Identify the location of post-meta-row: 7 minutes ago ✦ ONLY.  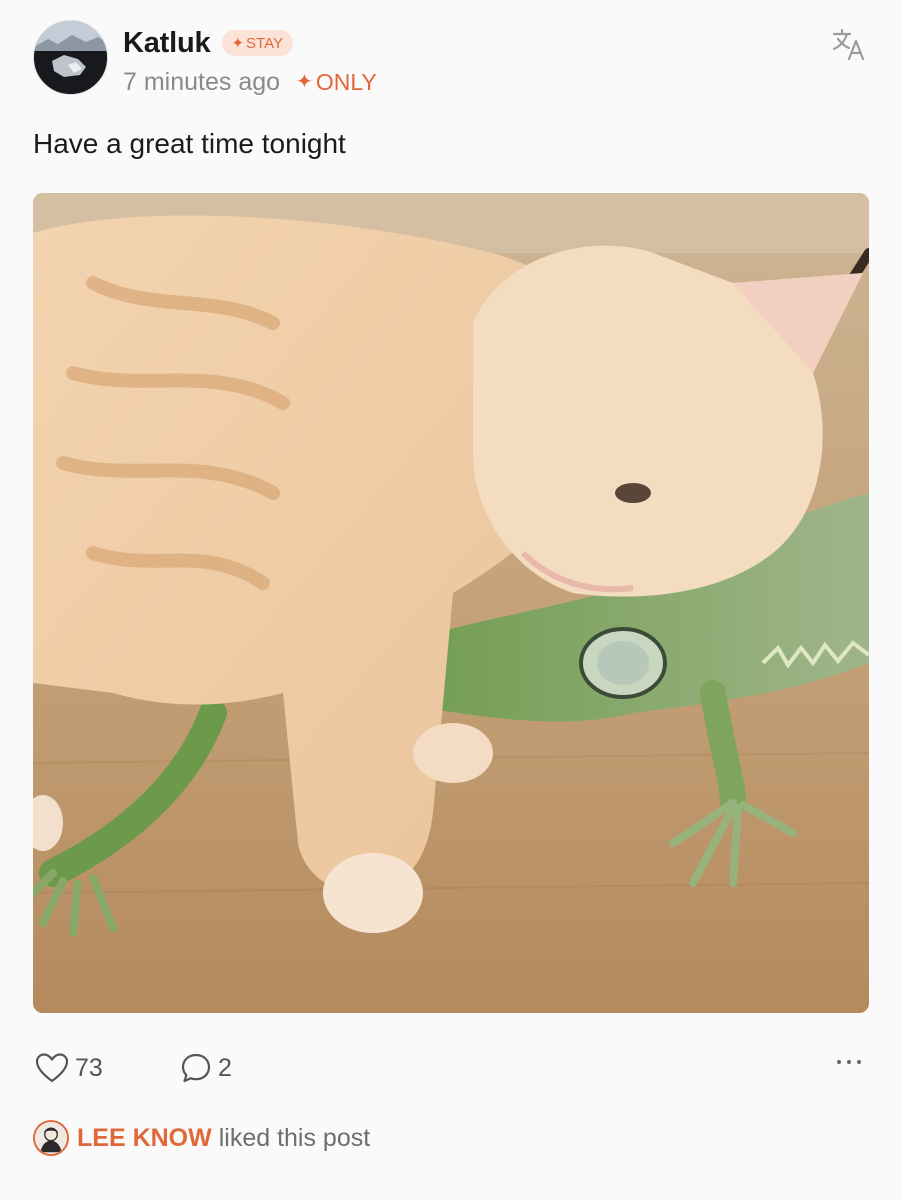
(250, 82).